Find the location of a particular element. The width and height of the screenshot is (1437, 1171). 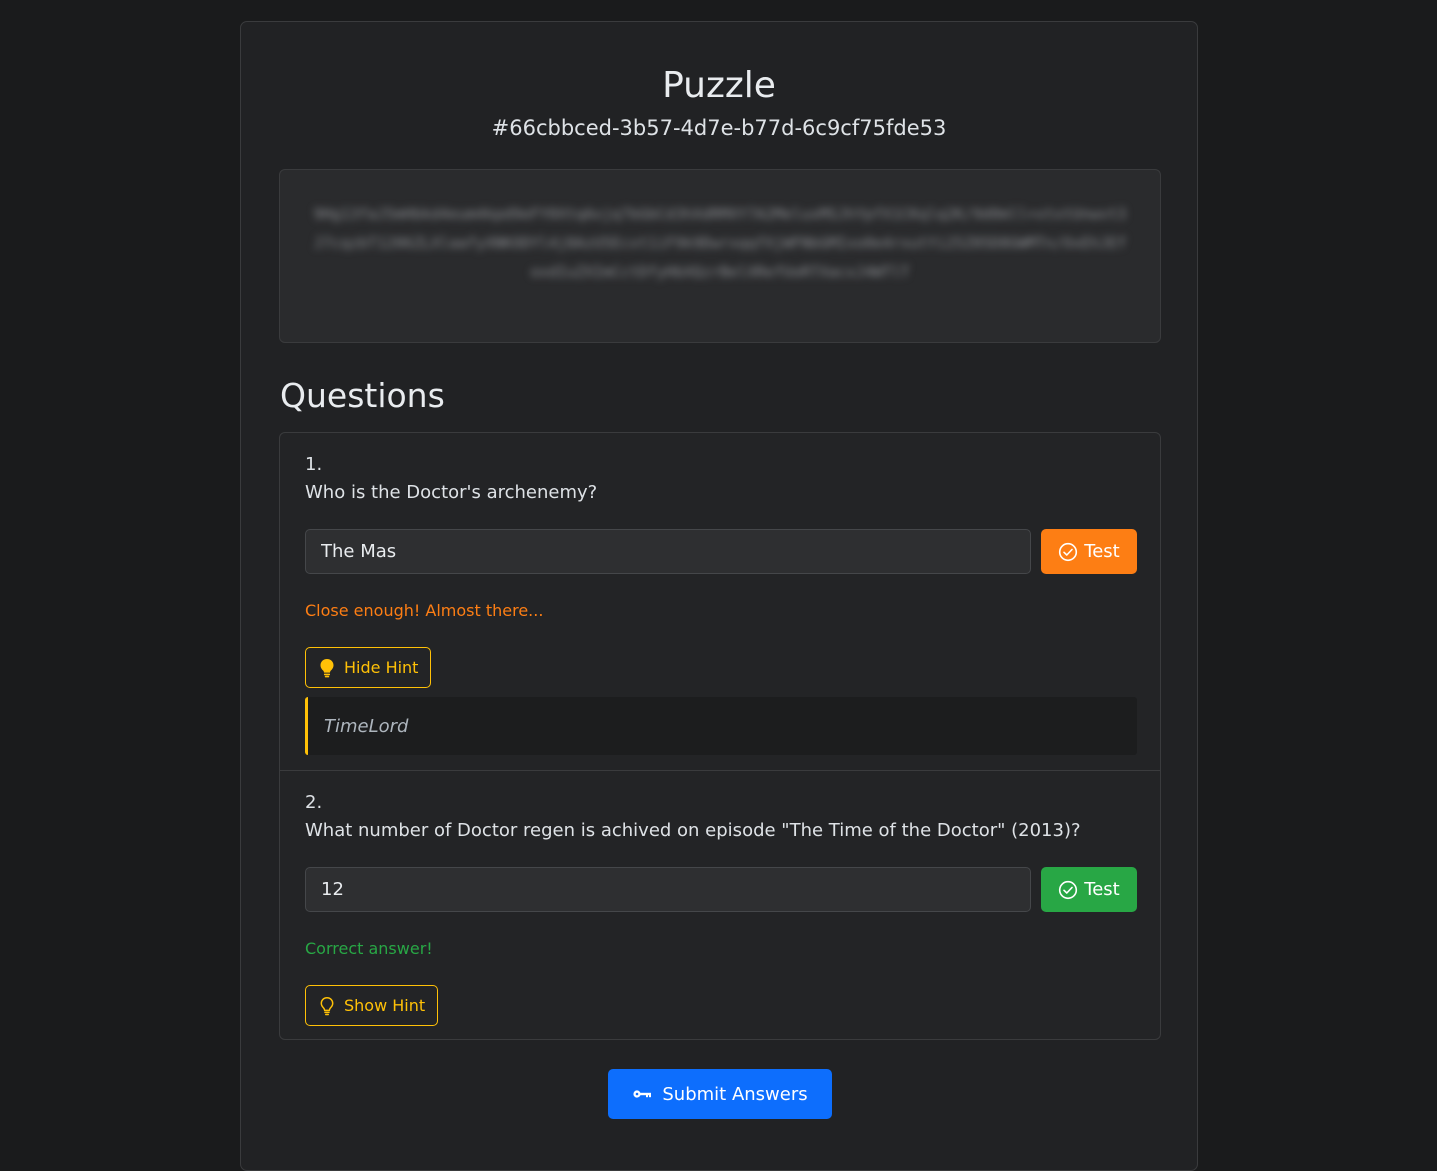

page-title: Puzzle is located at coordinates (719, 85).